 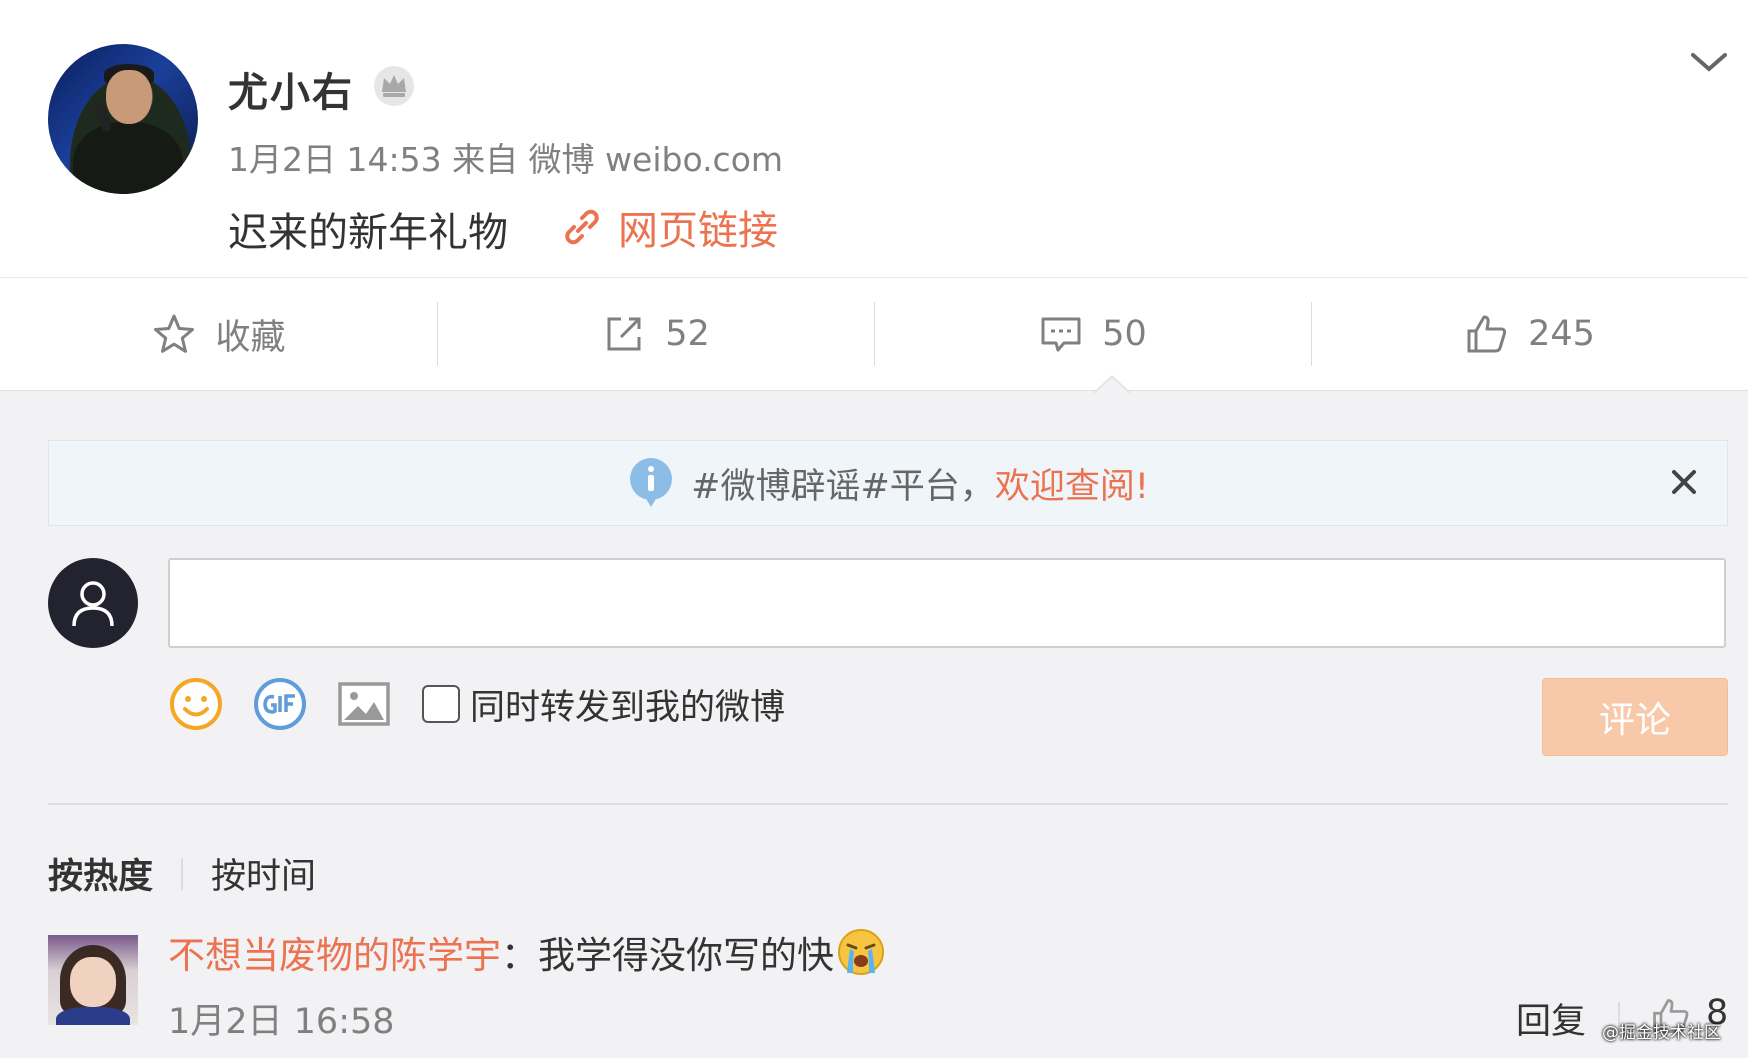 What do you see at coordinates (1112, 384) in the screenshot?
I see `active-tab-pointer` at bounding box center [1112, 384].